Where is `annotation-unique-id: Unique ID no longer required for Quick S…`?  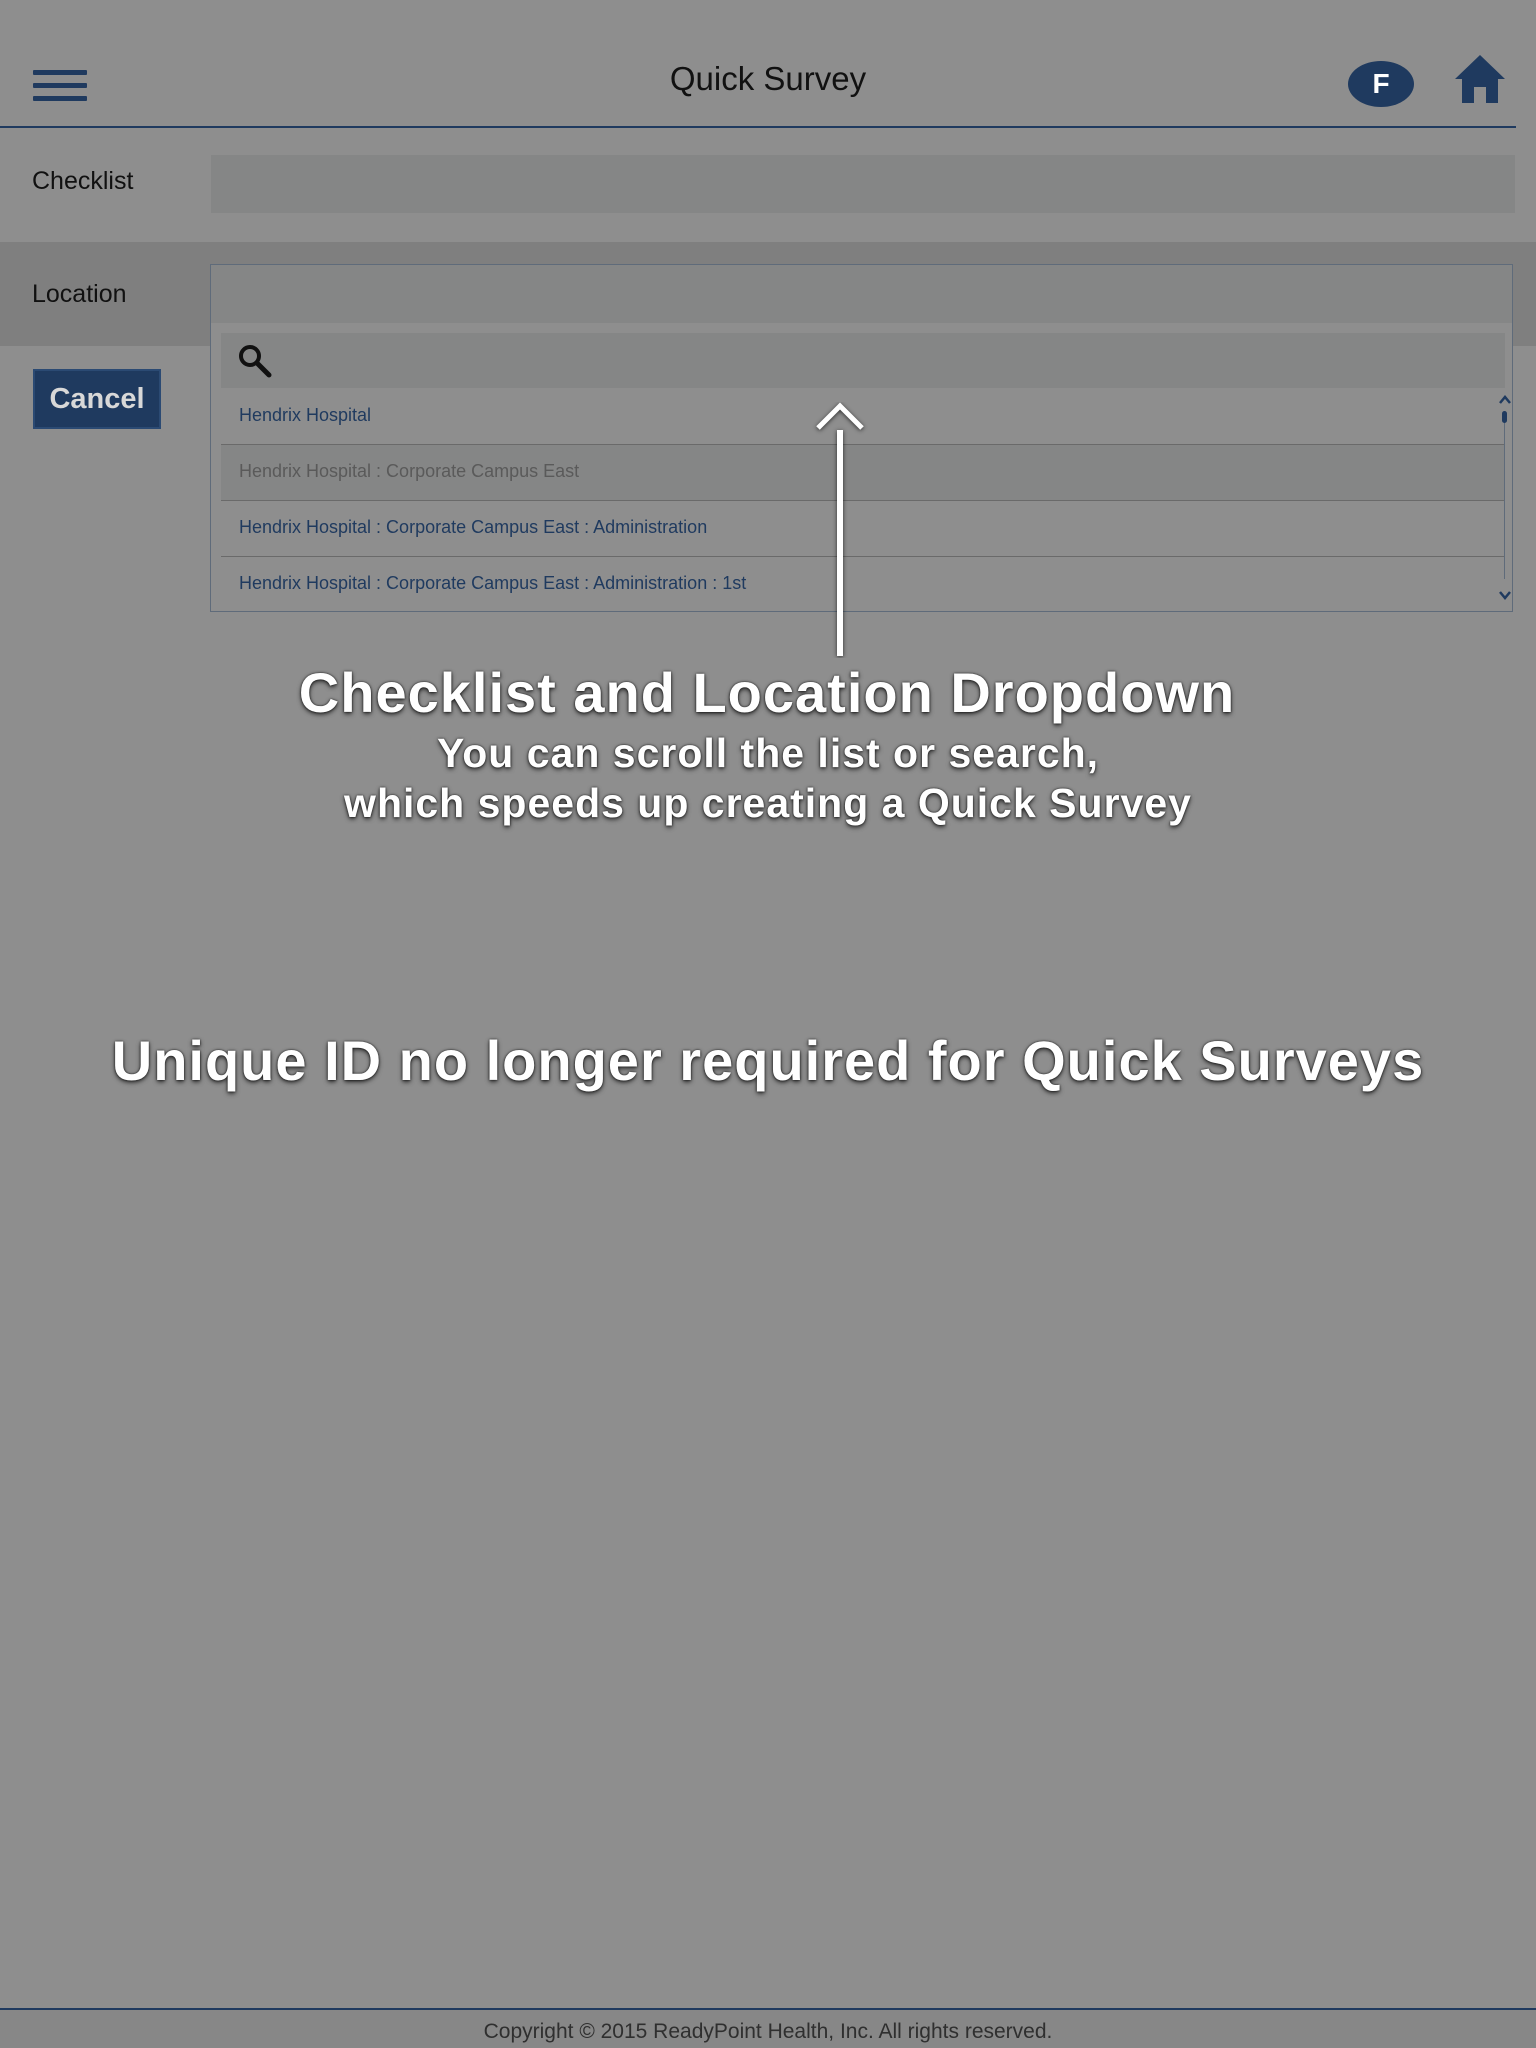
annotation-unique-id: Unique ID no longer required for Quick S… is located at coordinates (768, 1060).